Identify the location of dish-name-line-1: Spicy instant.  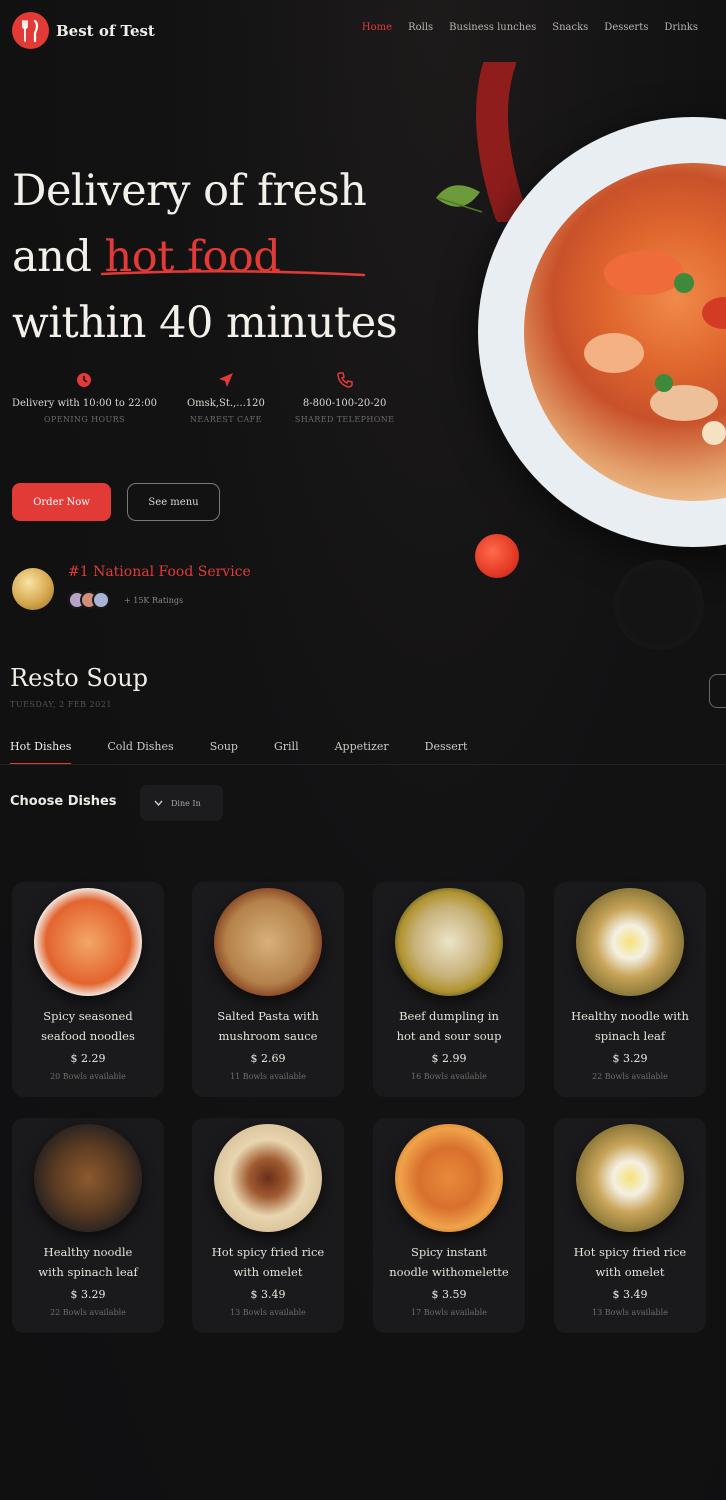
(448, 1252).